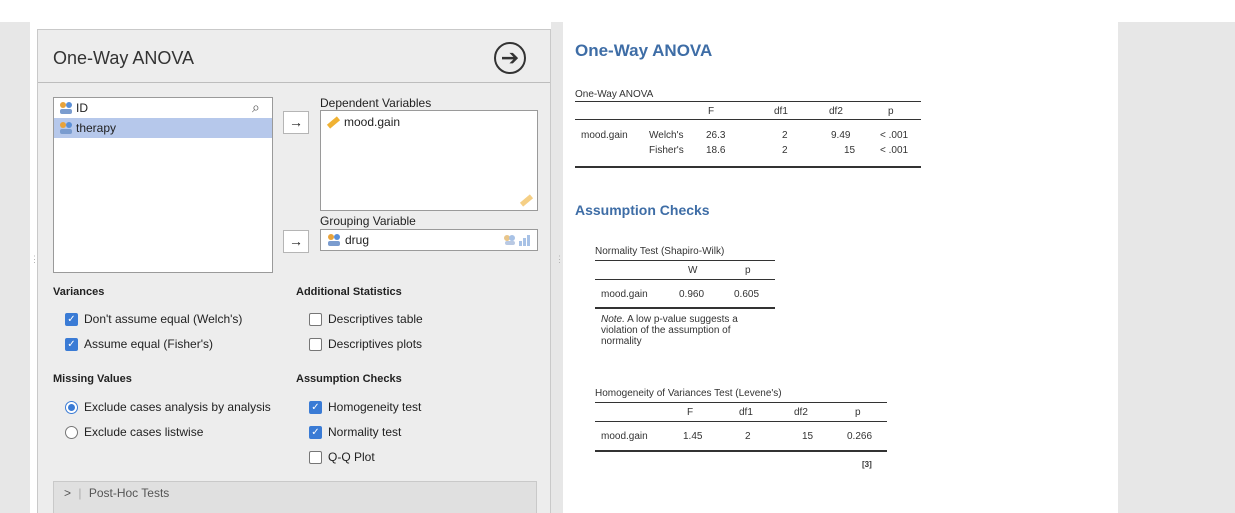  What do you see at coordinates (557, 267) in the screenshot?
I see `splitter` at bounding box center [557, 267].